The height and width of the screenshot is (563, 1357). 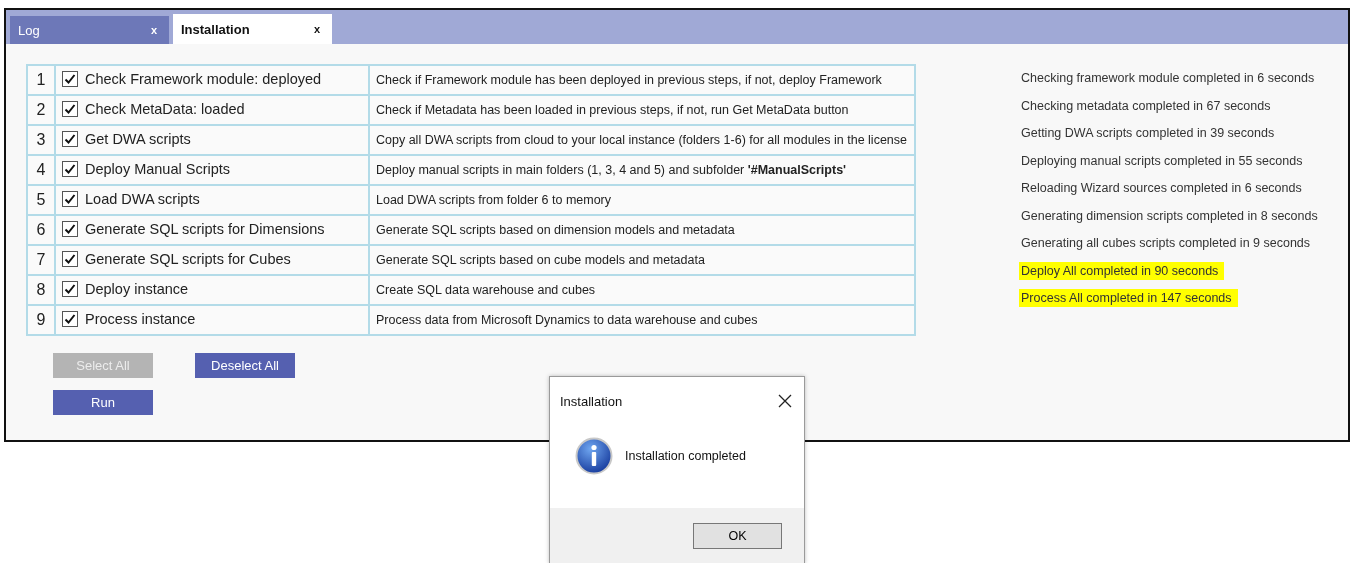 I want to click on step-number: 4, so click(x=41, y=170).